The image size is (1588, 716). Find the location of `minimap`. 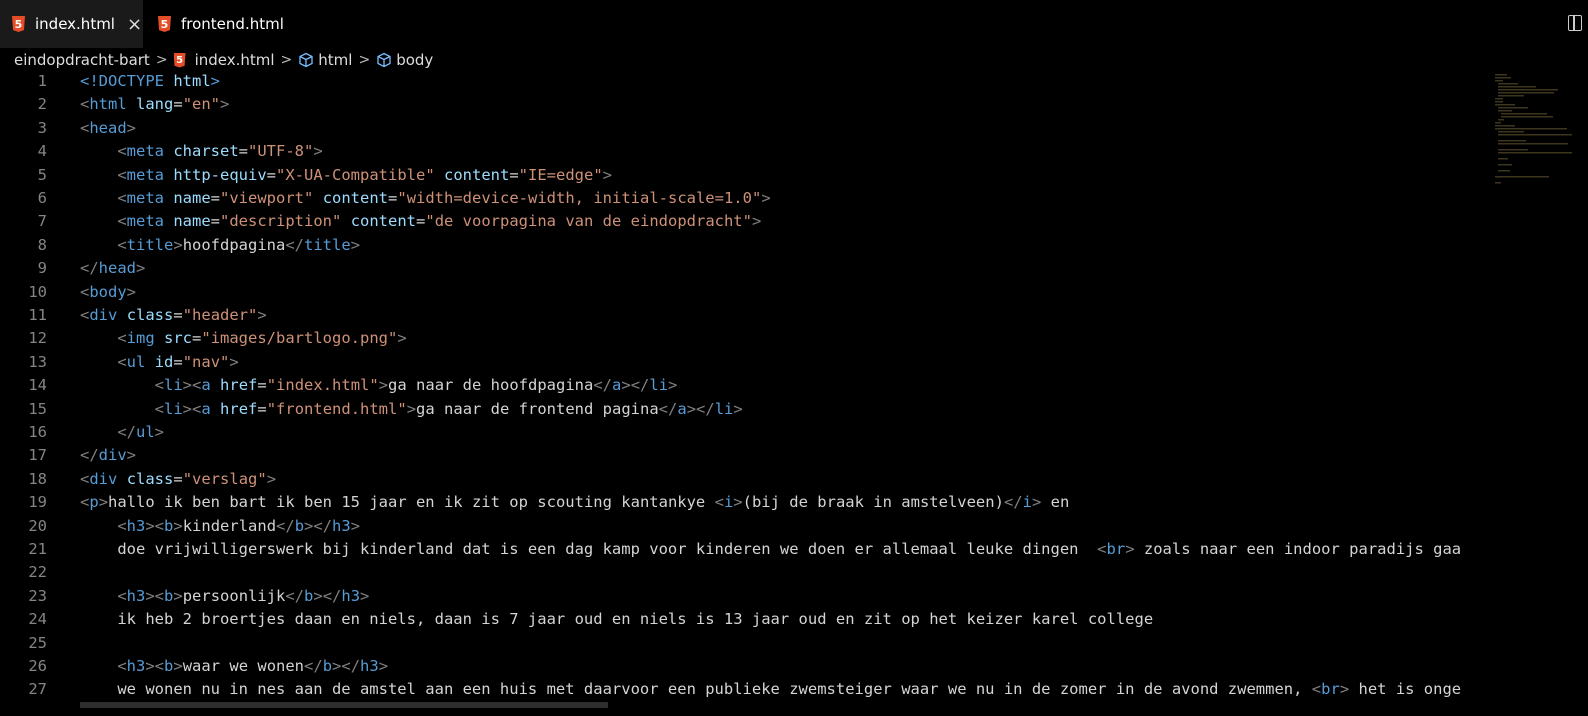

minimap is located at coordinates (1533, 132).